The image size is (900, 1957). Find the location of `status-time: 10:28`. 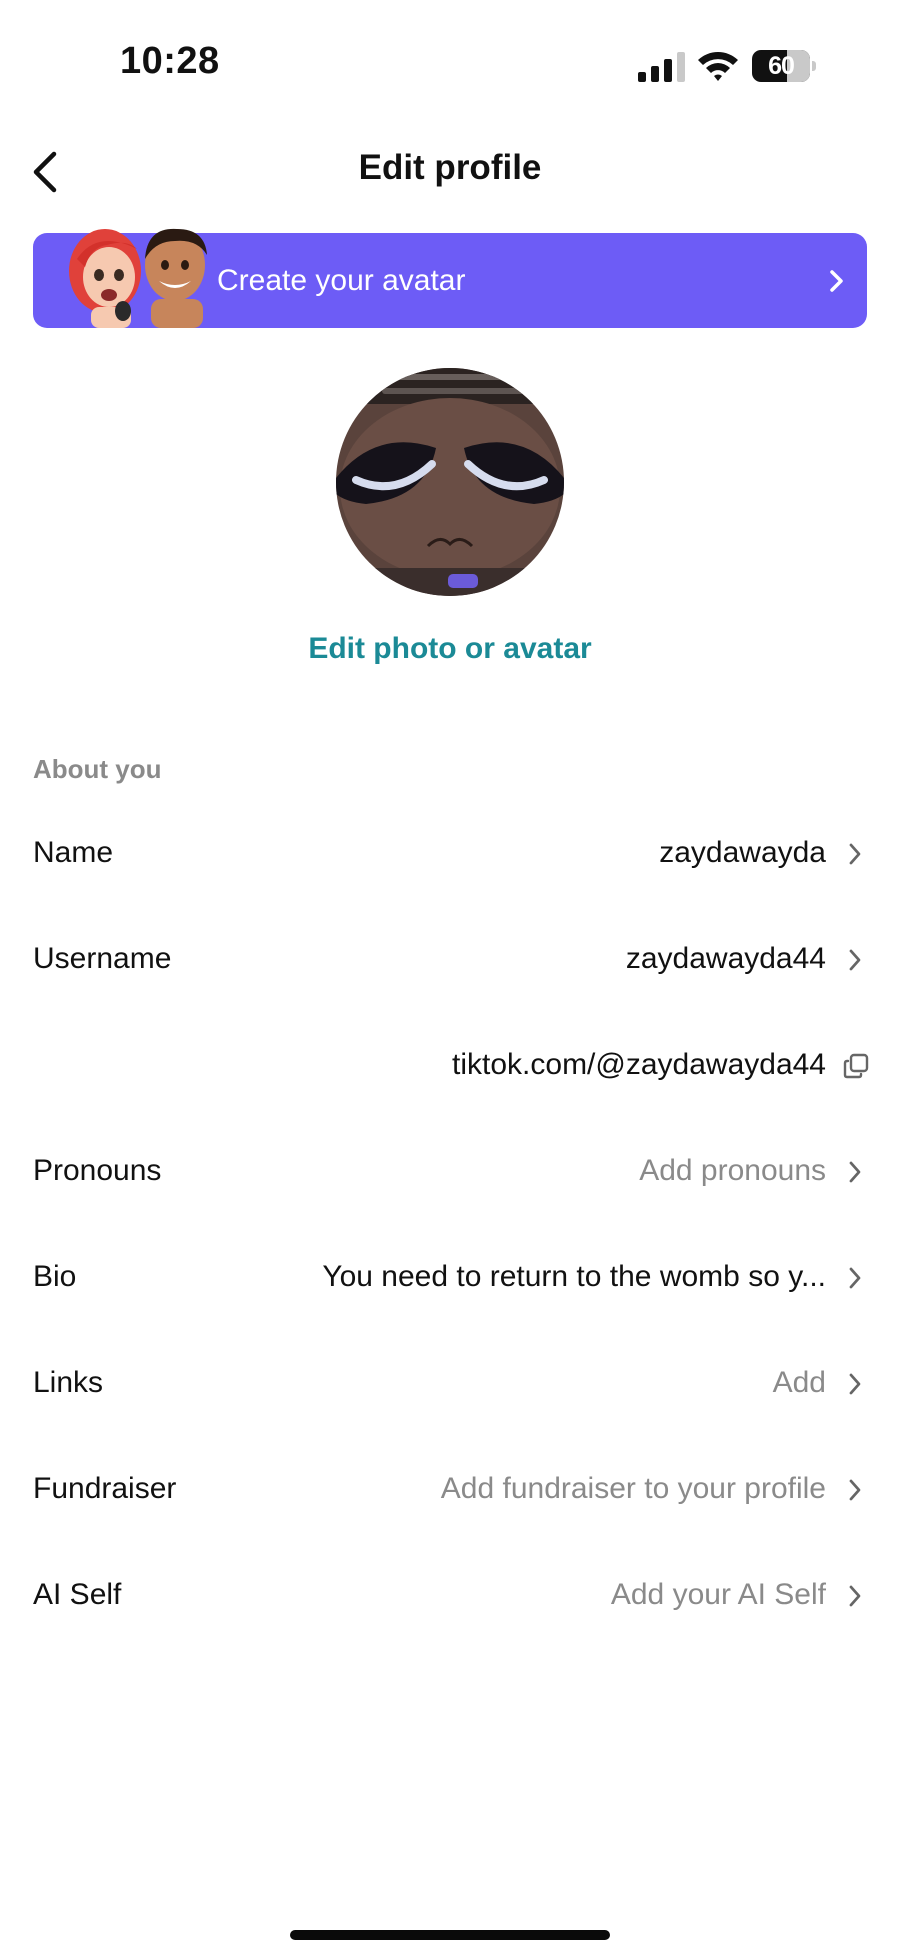

status-time: 10:28 is located at coordinates (170, 61).